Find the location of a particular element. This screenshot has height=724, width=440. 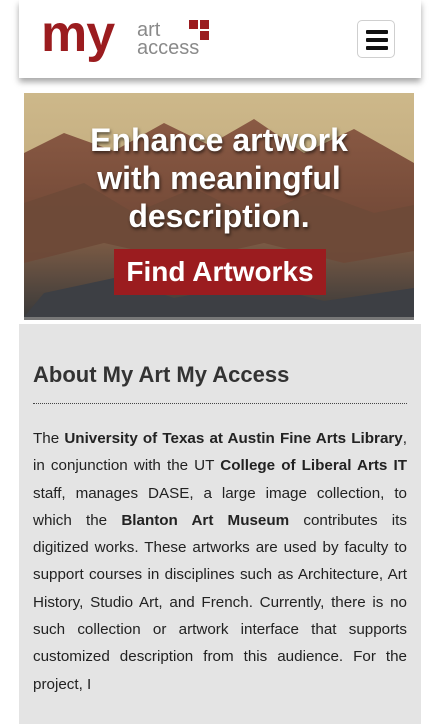

find-artworks-button: Find Artworks is located at coordinates (220, 272).